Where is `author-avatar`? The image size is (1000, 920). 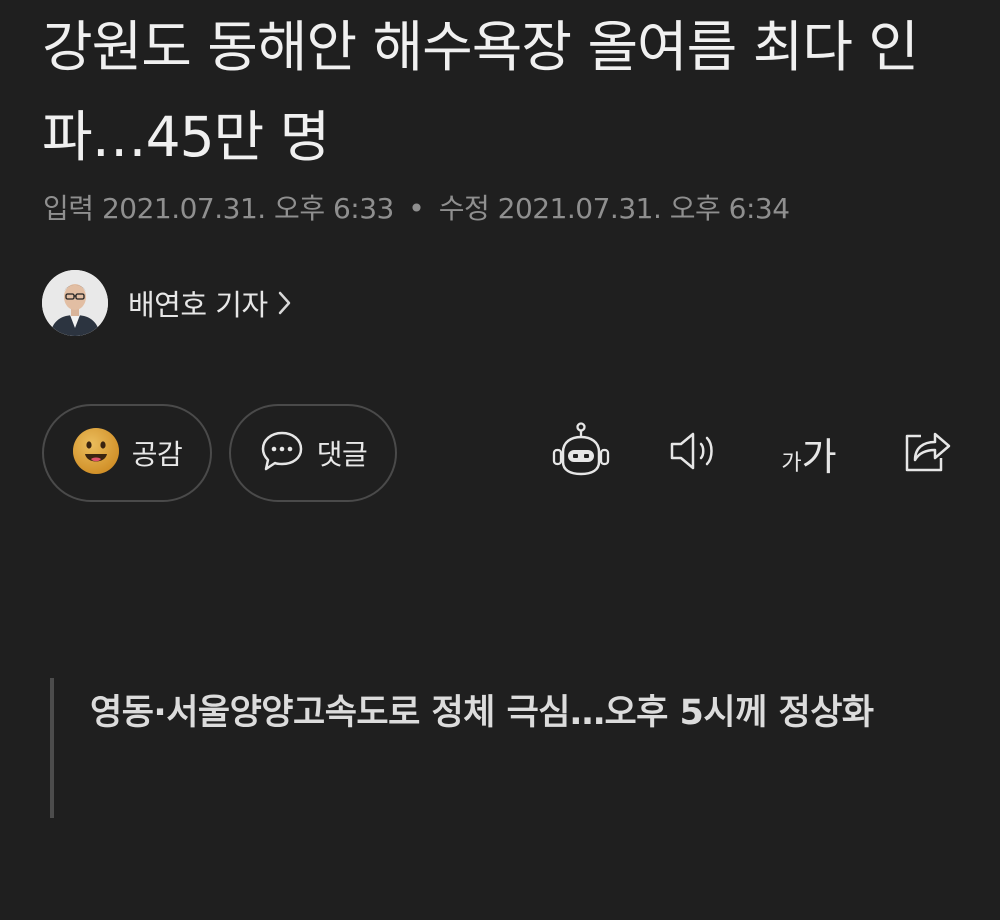 author-avatar is located at coordinates (75, 303).